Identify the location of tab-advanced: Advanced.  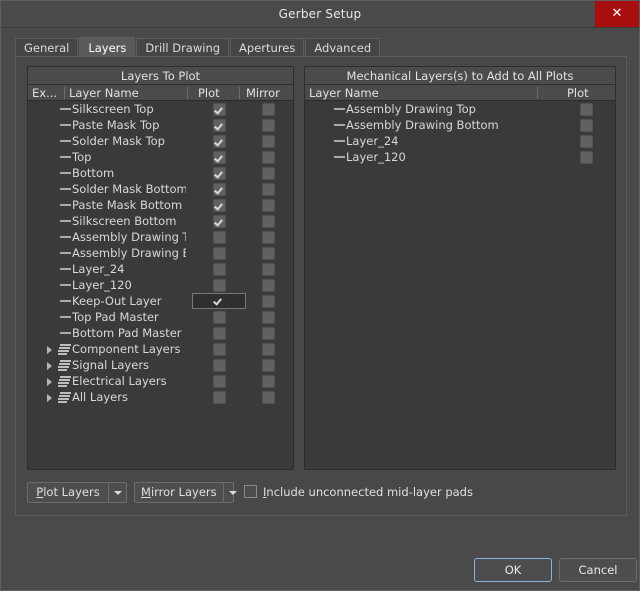
(343, 47).